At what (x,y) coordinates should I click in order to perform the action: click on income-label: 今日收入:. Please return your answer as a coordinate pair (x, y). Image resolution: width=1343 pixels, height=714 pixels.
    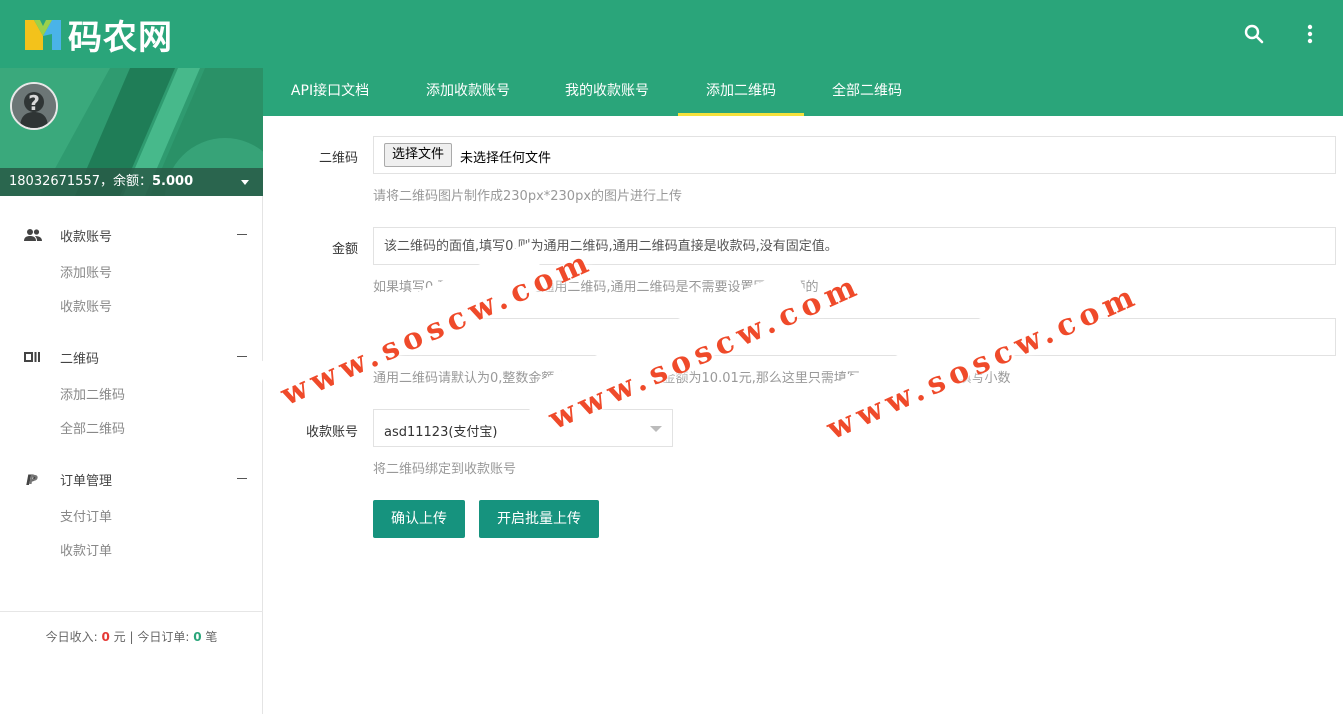
    Looking at the image, I should click on (71, 637).